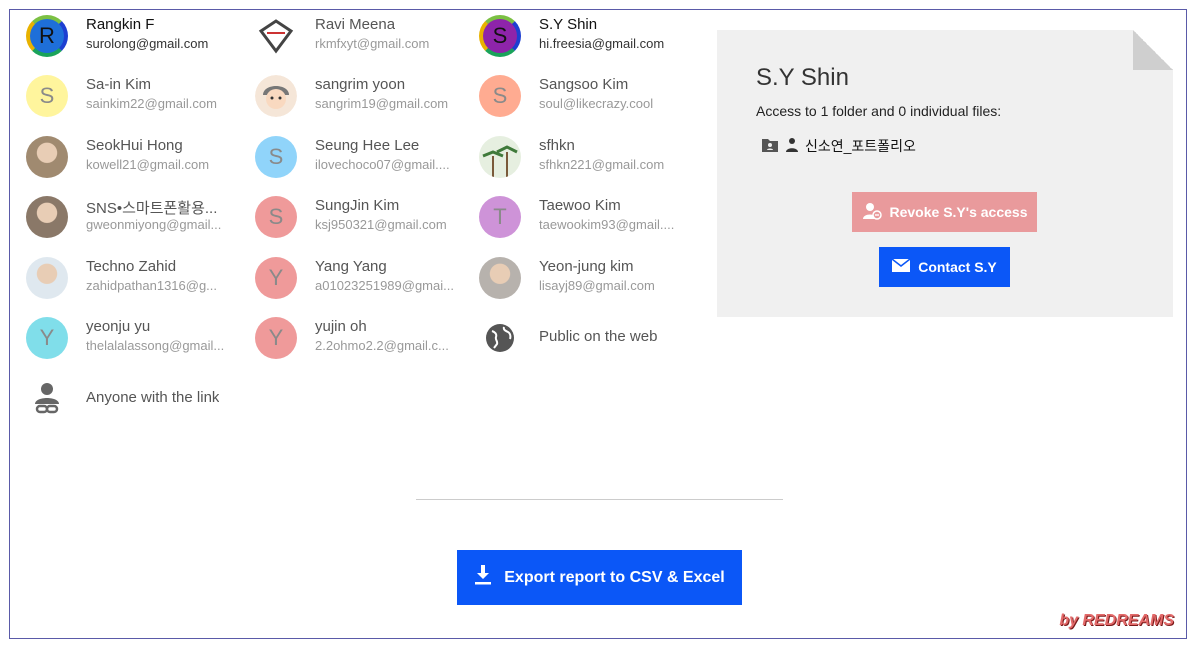 The width and height of the screenshot is (1197, 651). What do you see at coordinates (792, 146) in the screenshot?
I see `shared-person-icon` at bounding box center [792, 146].